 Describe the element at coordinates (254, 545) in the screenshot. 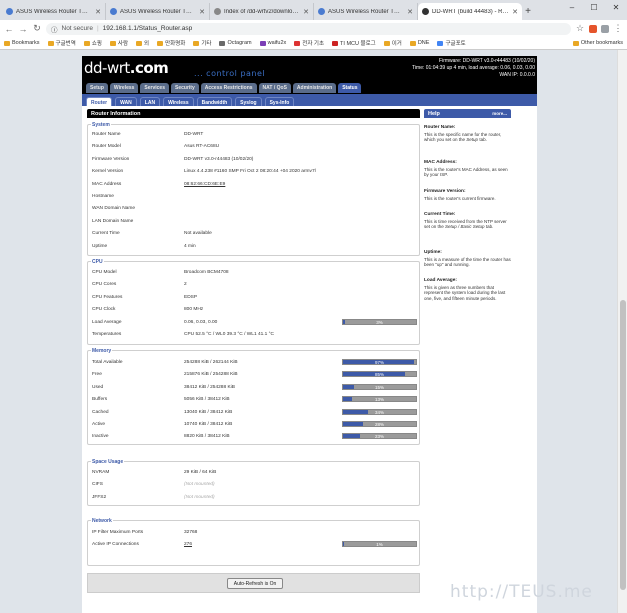

I see `row-active-ip-connections: Active IP Connections 276 1%` at that location.